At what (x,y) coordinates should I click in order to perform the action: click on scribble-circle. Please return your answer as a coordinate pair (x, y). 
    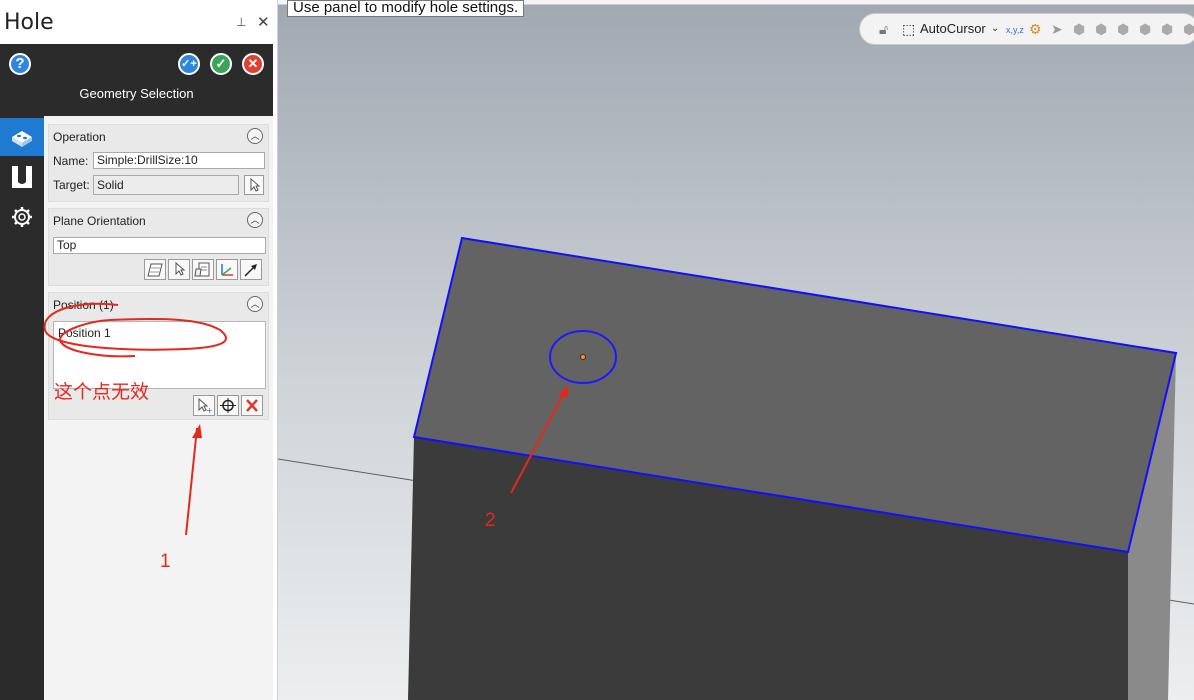
    Looking at the image, I should click on (135, 330).